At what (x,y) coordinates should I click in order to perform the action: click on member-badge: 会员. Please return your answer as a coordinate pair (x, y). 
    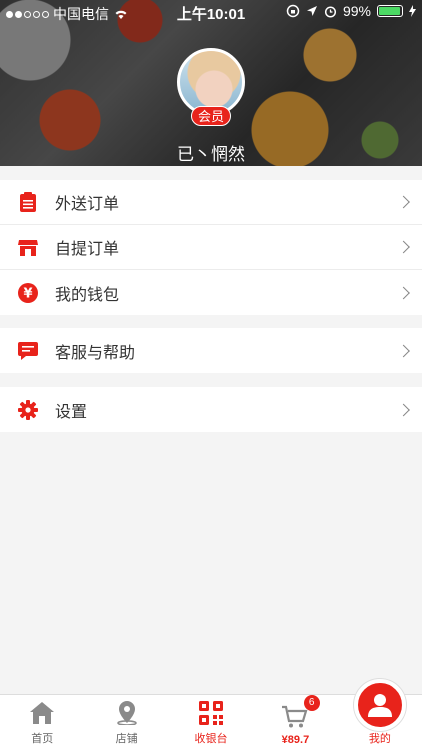
    Looking at the image, I should click on (211, 116).